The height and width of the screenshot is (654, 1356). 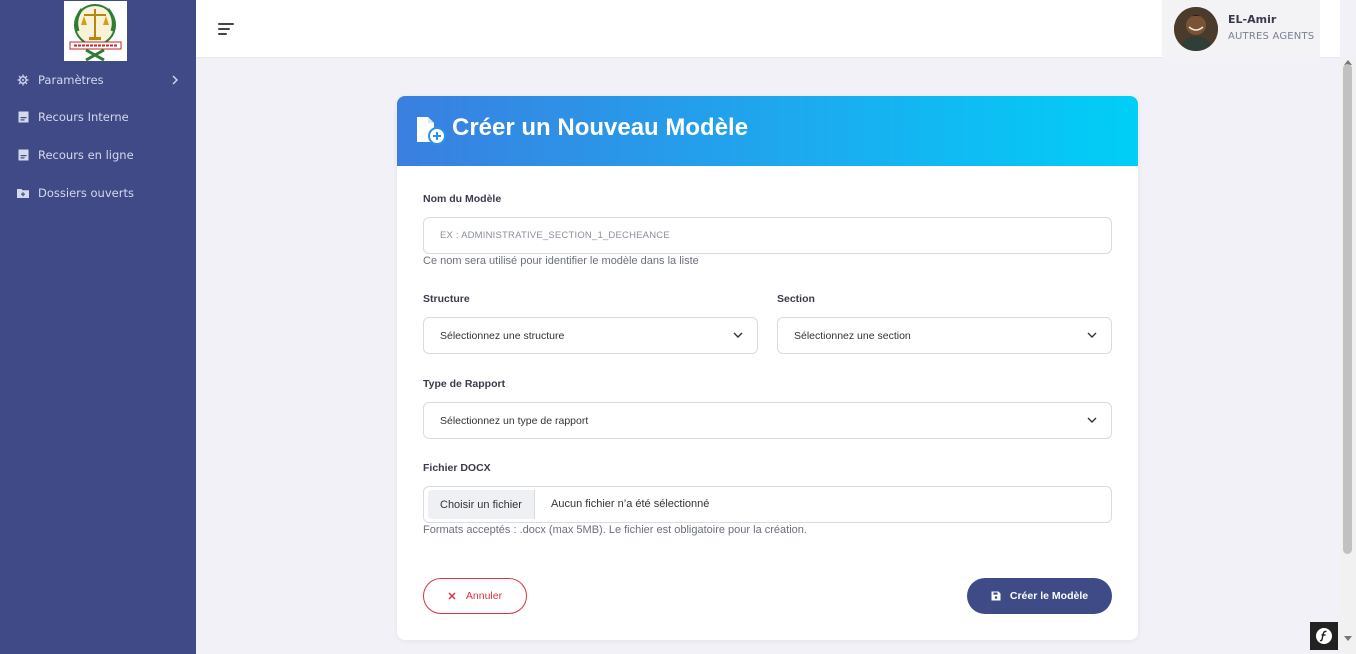 What do you see at coordinates (767, 235) in the screenshot?
I see `model-name-input: EX : ADMINISTRATIVE_SECTION_1_DECHEANCE` at bounding box center [767, 235].